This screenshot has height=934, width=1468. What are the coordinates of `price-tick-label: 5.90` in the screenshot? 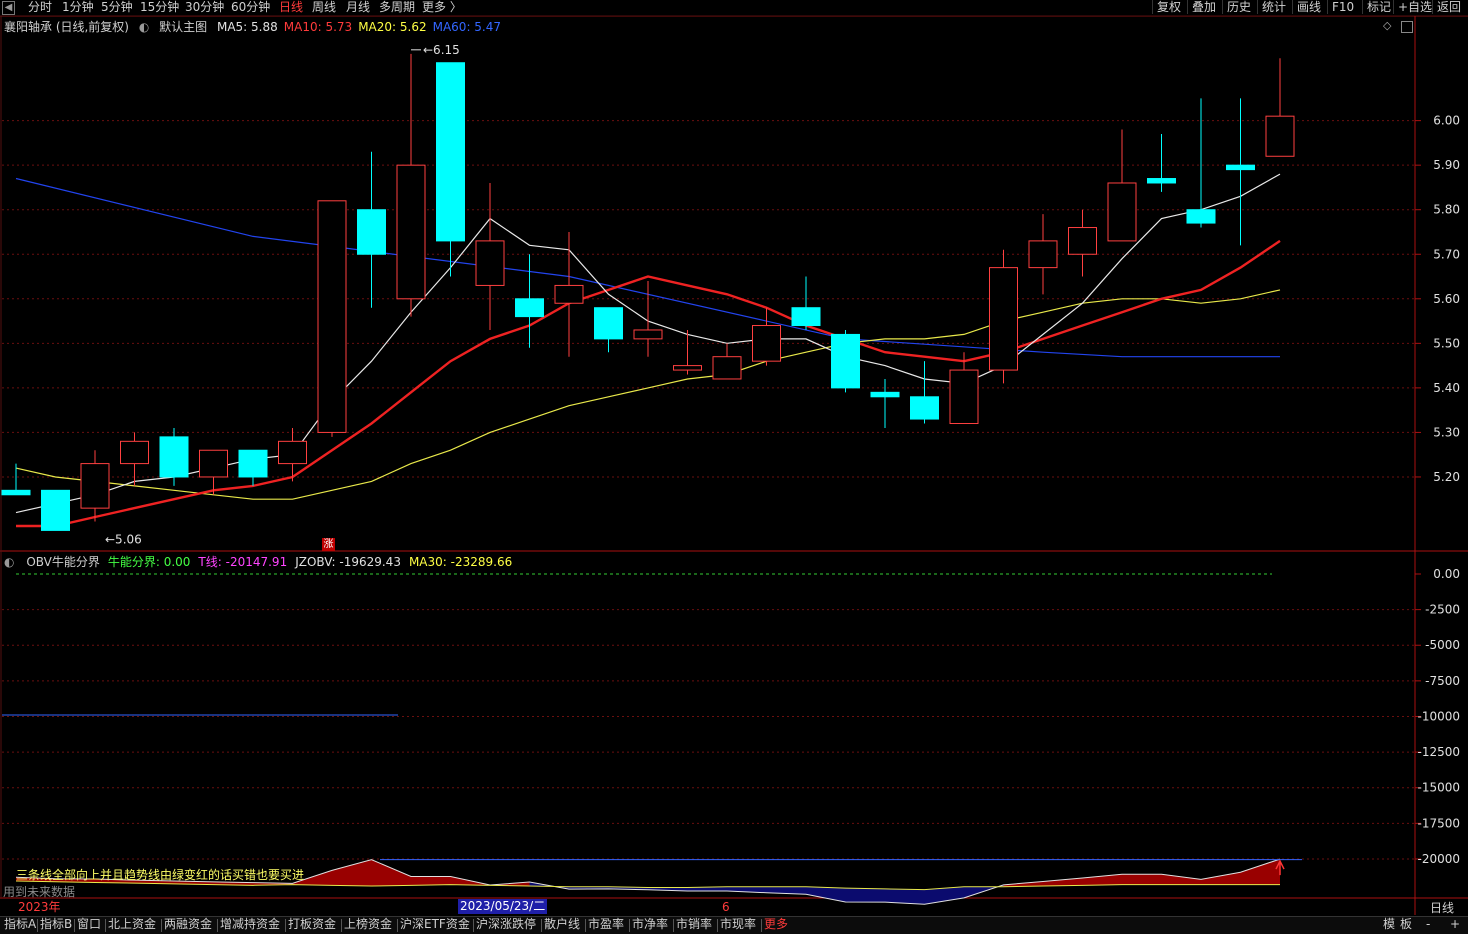 It's located at (1446, 165).